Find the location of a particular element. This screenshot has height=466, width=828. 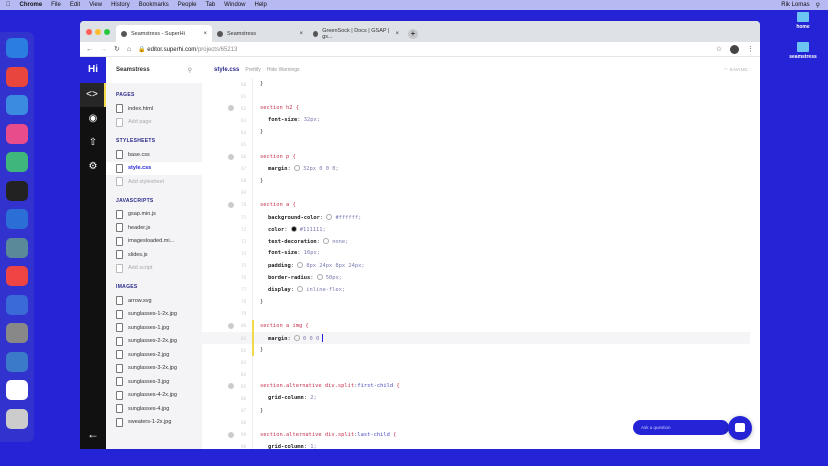

file-item: arrow.svg is located at coordinates (154, 301).